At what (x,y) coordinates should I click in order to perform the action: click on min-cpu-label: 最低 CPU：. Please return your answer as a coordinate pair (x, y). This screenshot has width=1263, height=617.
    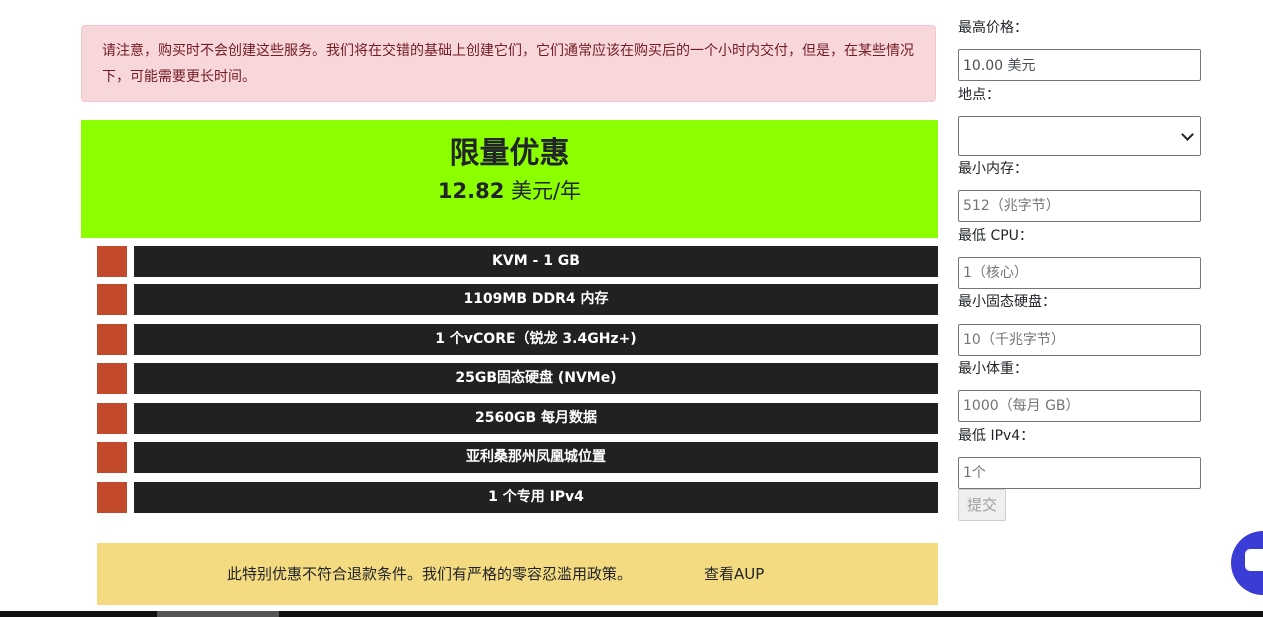
    Looking at the image, I should click on (995, 236).